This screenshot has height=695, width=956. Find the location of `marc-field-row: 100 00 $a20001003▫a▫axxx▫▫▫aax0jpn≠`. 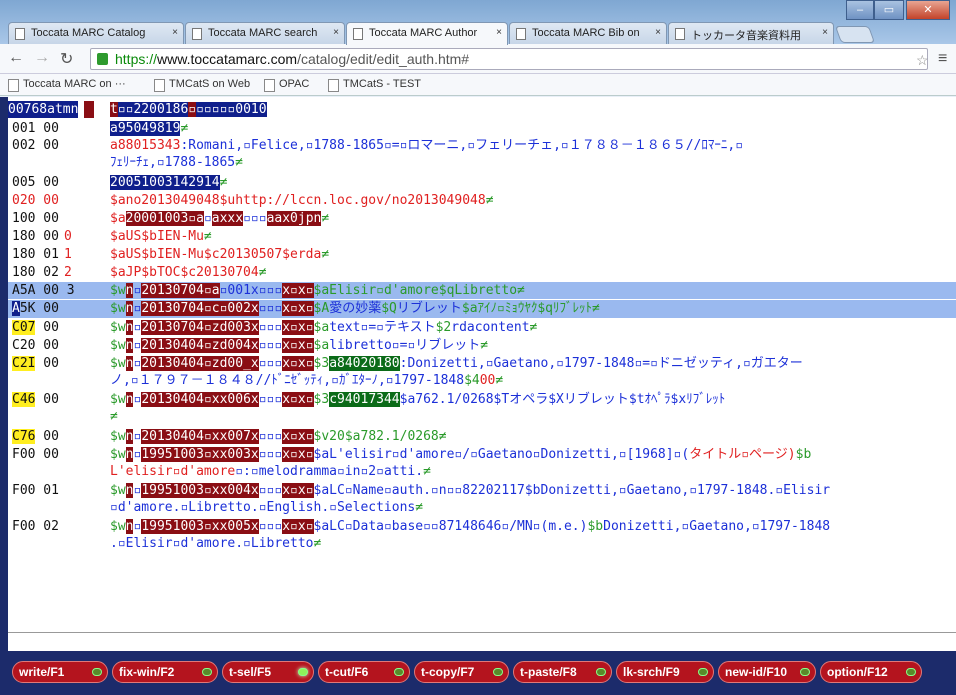

marc-field-row: 100 00 $a20001003▫a▫axxx▫▫▫aax0jpn≠ is located at coordinates (482, 218).